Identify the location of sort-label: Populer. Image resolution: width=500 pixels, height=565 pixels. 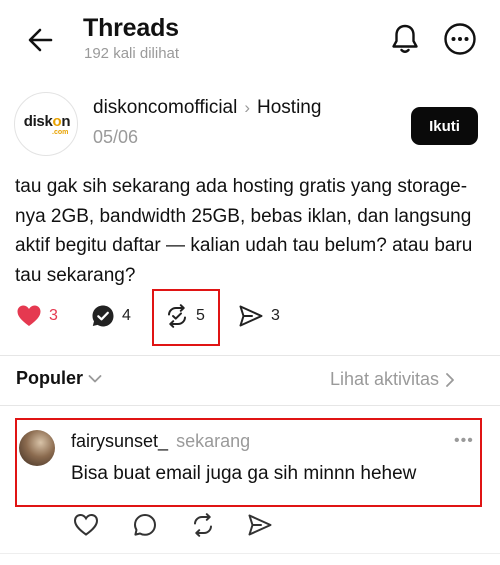
(50, 378).